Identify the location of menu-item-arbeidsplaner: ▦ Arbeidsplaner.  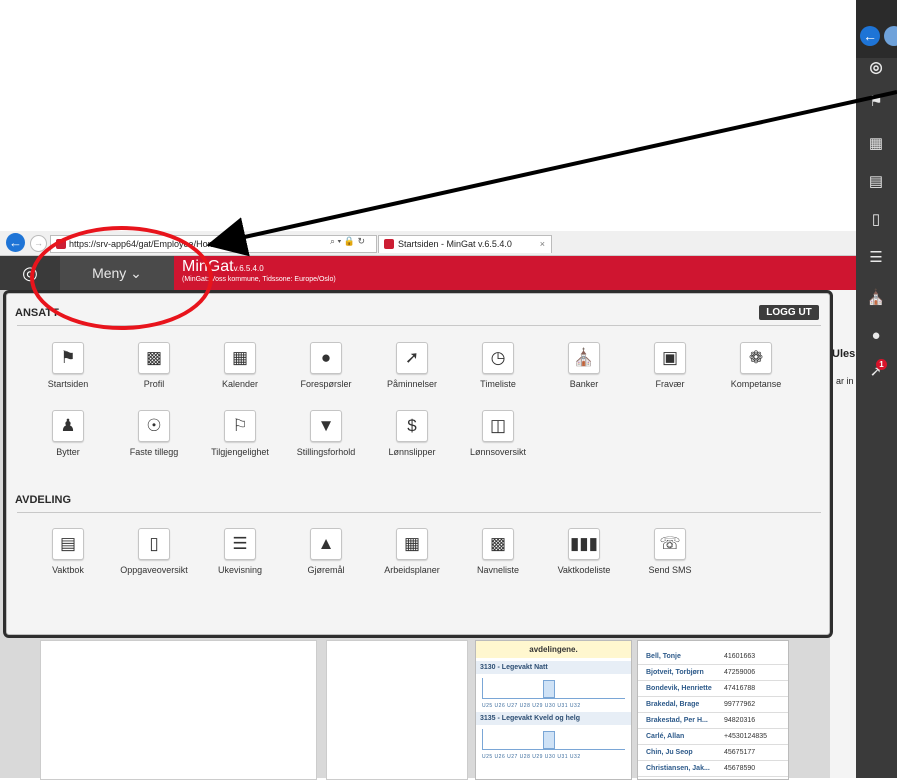
(412, 551).